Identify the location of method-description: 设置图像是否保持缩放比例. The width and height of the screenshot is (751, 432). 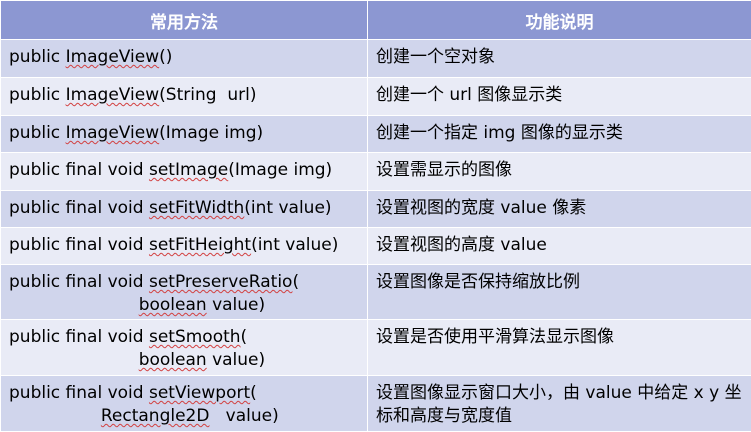
(559, 292).